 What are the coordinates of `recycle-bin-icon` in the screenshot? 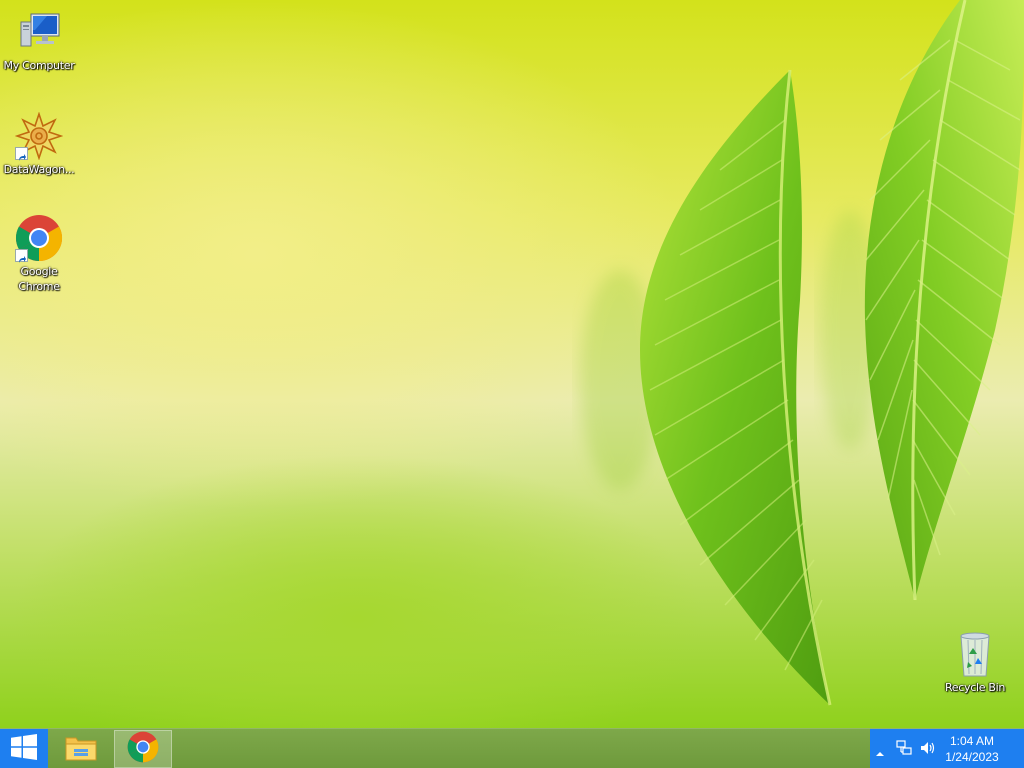 It's located at (975, 654).